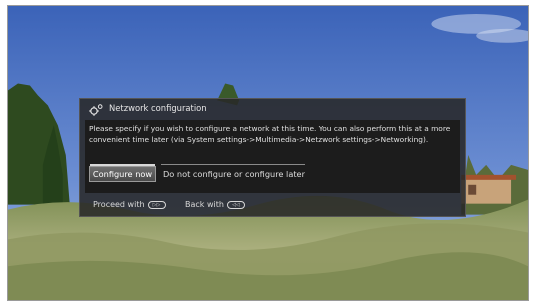 This screenshot has height=305, width=533. Describe the element at coordinates (204, 204) in the screenshot. I see `back-label: Back with` at that location.